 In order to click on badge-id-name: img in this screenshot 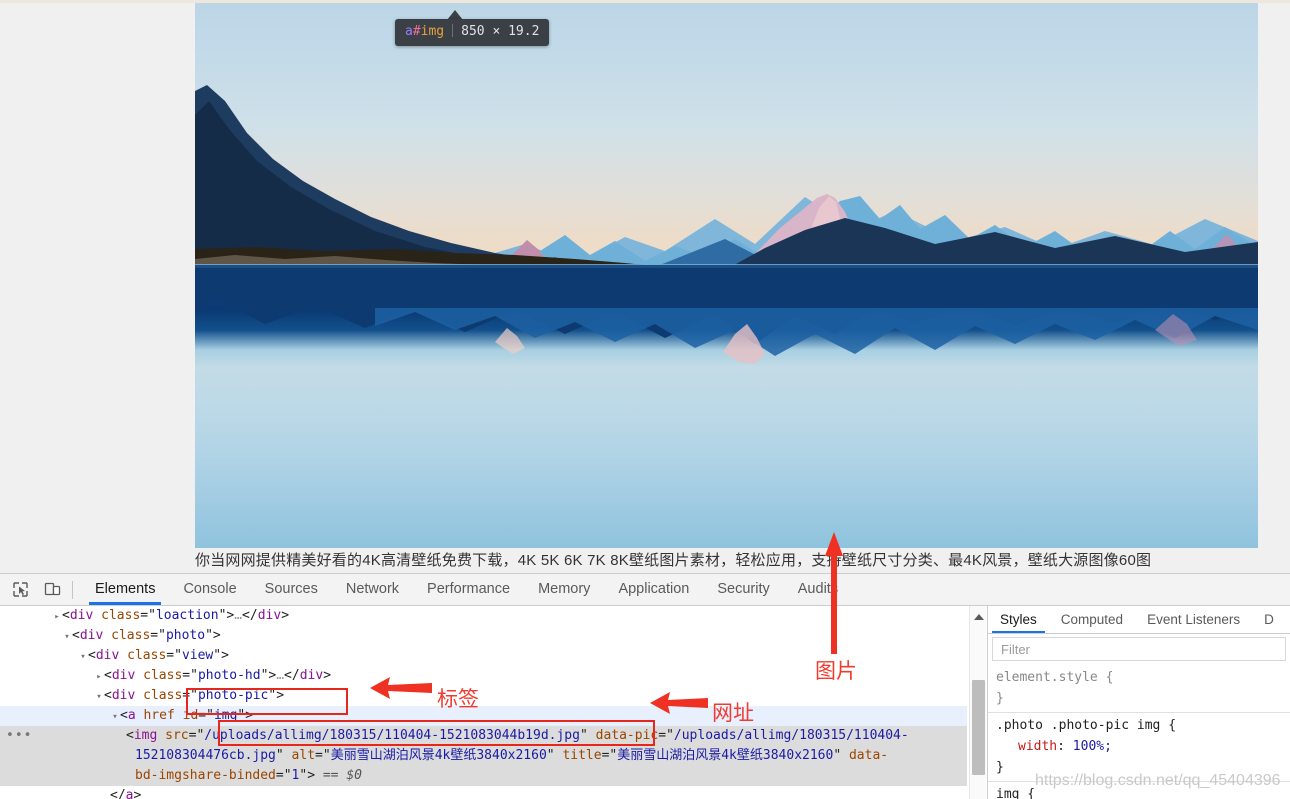, I will do `click(432, 31)`.